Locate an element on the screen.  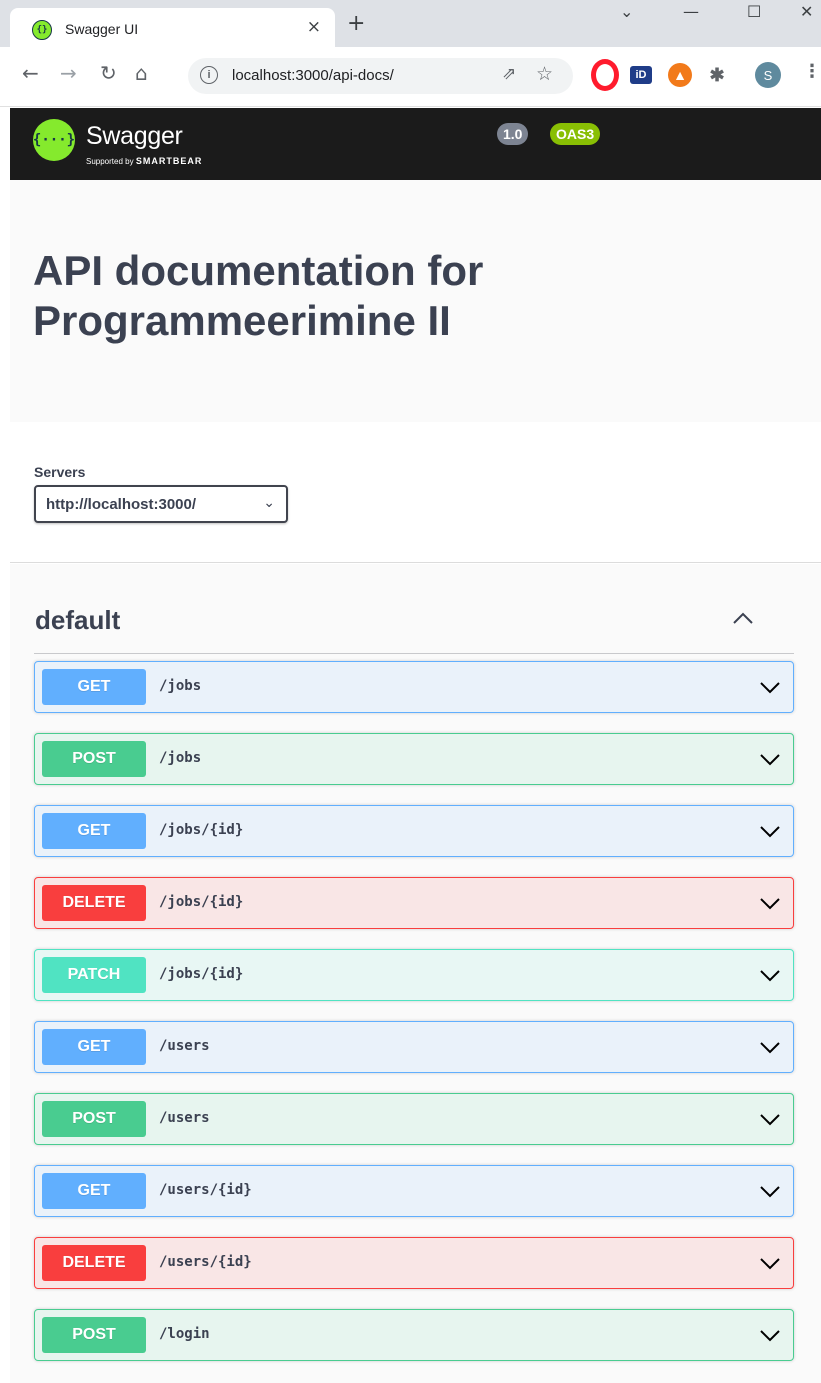
opblock-get: GET/users is located at coordinates (414, 1047).